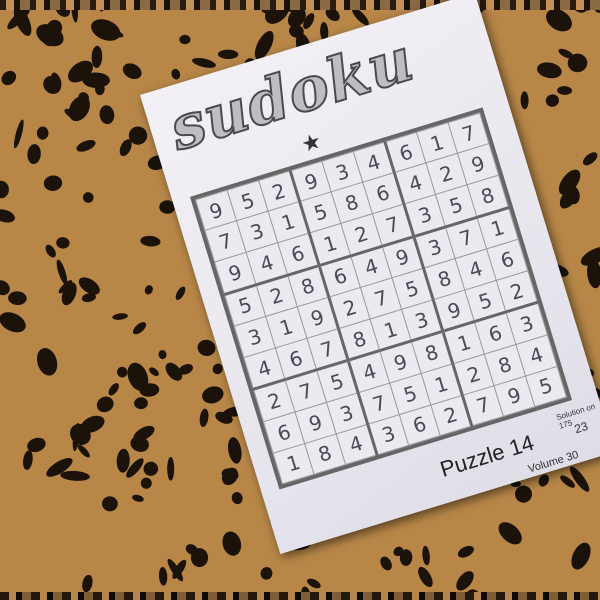  Describe the element at coordinates (487, 455) in the screenshot. I see `puzzle-label: Puzzle 14` at that location.